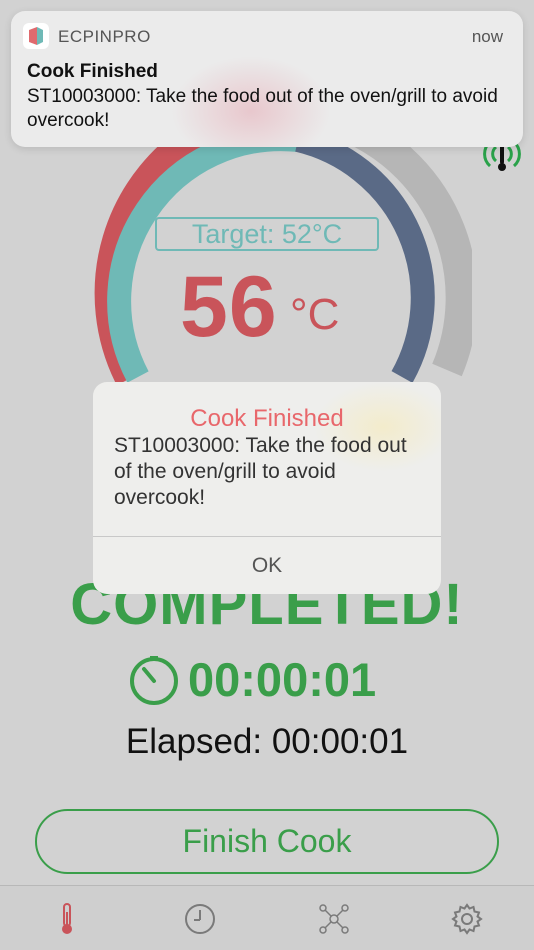 The height and width of the screenshot is (950, 534). What do you see at coordinates (267, 234) in the screenshot?
I see `target-label: Target: 52°C` at bounding box center [267, 234].